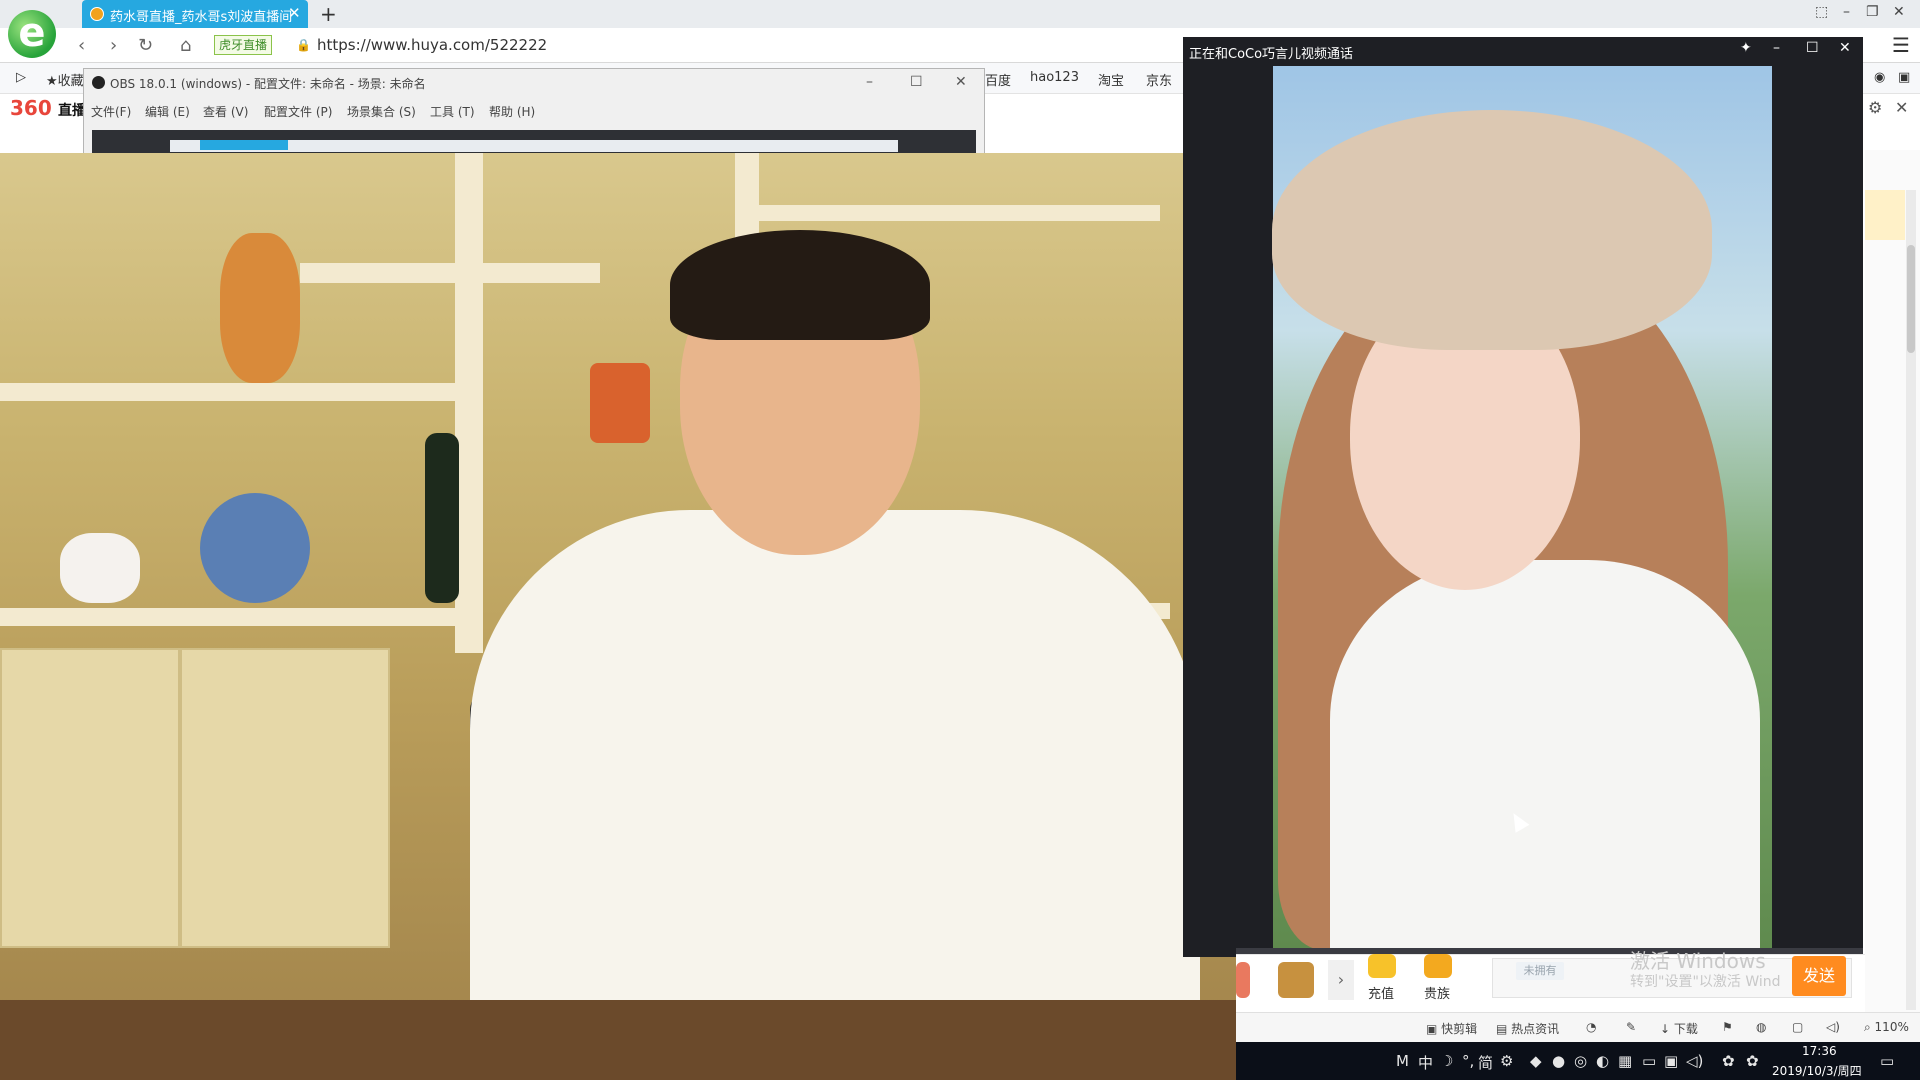 This screenshot has height=1080, width=1920. What do you see at coordinates (1845, 48) in the screenshot?
I see `call-close-icon: ✕` at bounding box center [1845, 48].